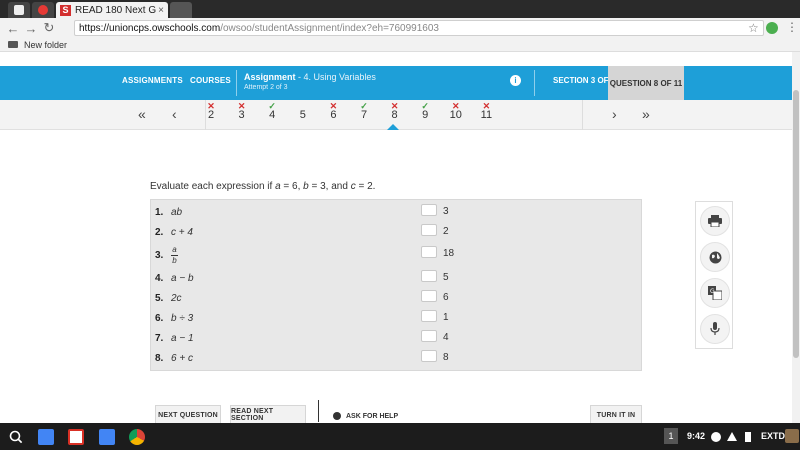 The width and height of the screenshot is (800, 450). Describe the element at coordinates (49, 28) in the screenshot. I see `reload-icon: ↻` at that location.